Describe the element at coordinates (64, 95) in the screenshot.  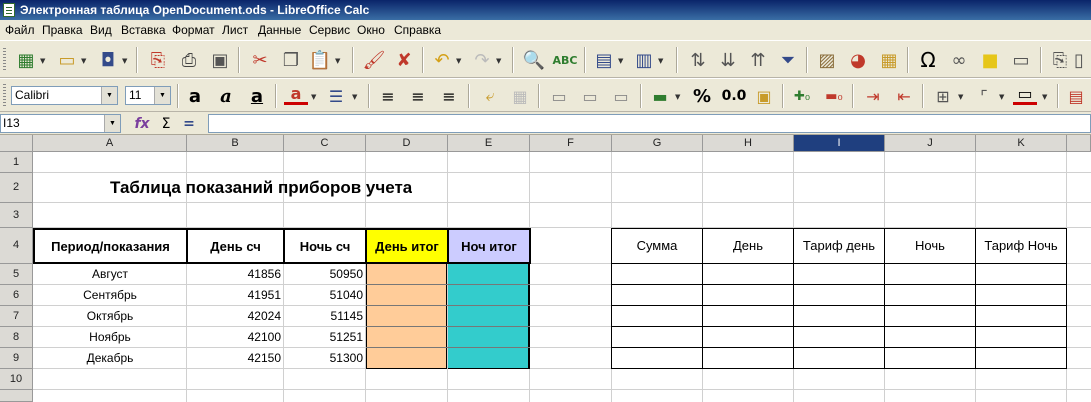
I see `font-name-combo: Calibri ▼` at that location.